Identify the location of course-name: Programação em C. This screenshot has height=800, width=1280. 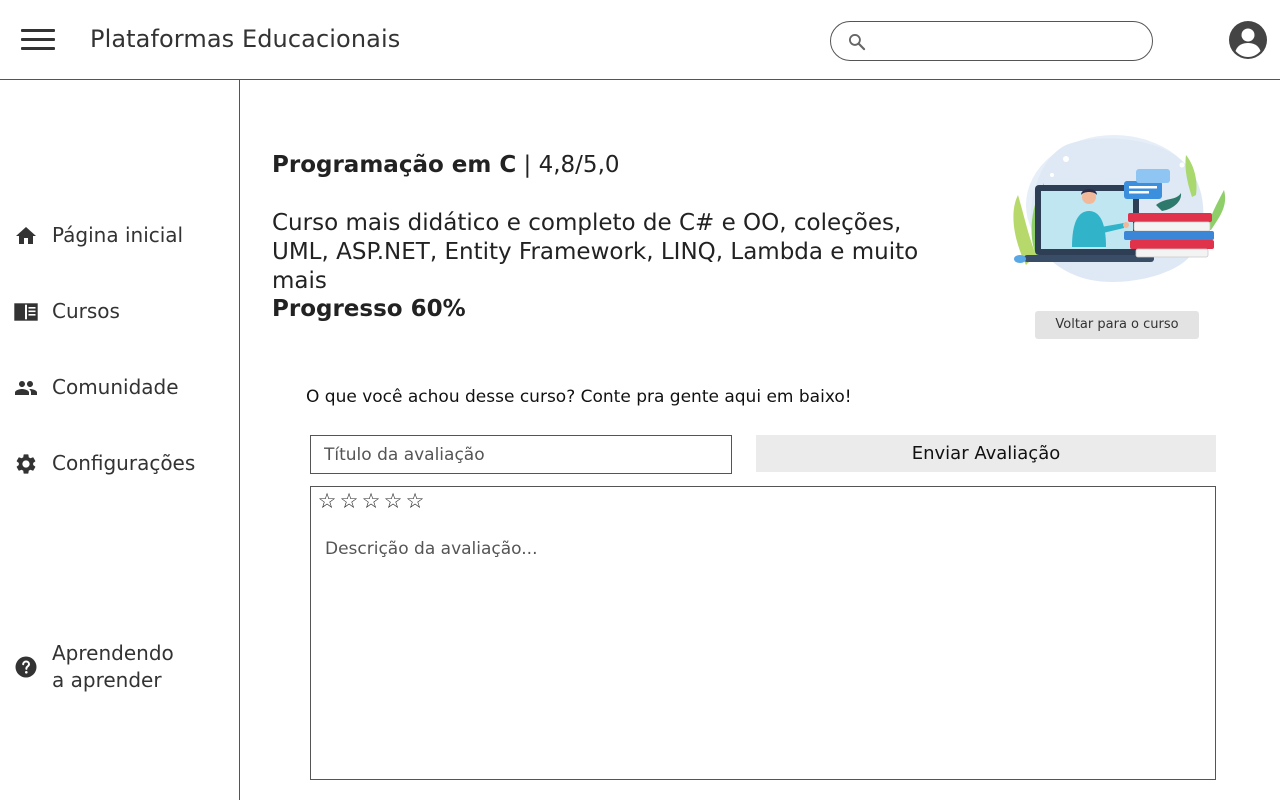
(394, 165).